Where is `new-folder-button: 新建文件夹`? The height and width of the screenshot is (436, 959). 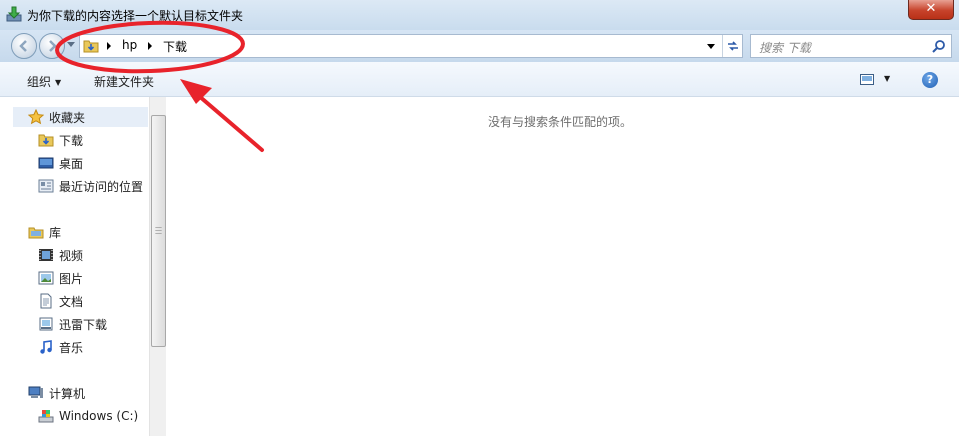 new-folder-button: 新建文件夹 is located at coordinates (124, 81).